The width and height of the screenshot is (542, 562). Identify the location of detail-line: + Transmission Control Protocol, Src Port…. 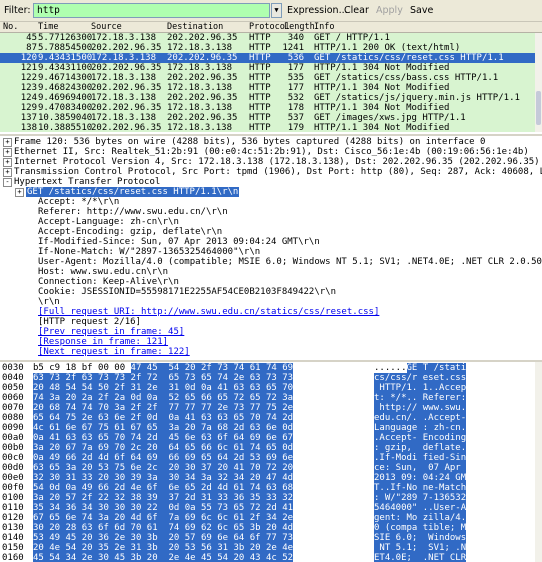
(272, 172).